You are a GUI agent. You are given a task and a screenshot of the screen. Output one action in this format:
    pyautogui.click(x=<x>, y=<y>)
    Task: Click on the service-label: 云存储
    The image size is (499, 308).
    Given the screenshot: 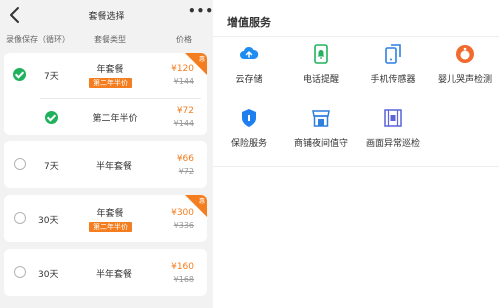 What is the action you would take?
    pyautogui.click(x=249, y=80)
    